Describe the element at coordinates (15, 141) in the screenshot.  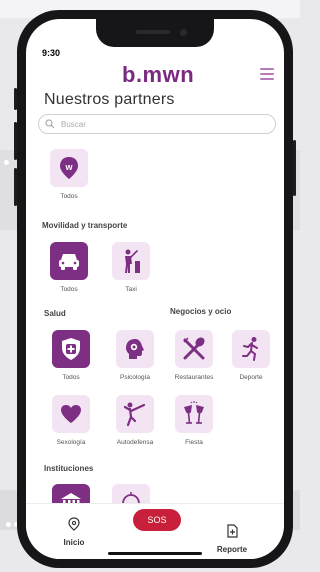
I see `volume-up-button` at that location.